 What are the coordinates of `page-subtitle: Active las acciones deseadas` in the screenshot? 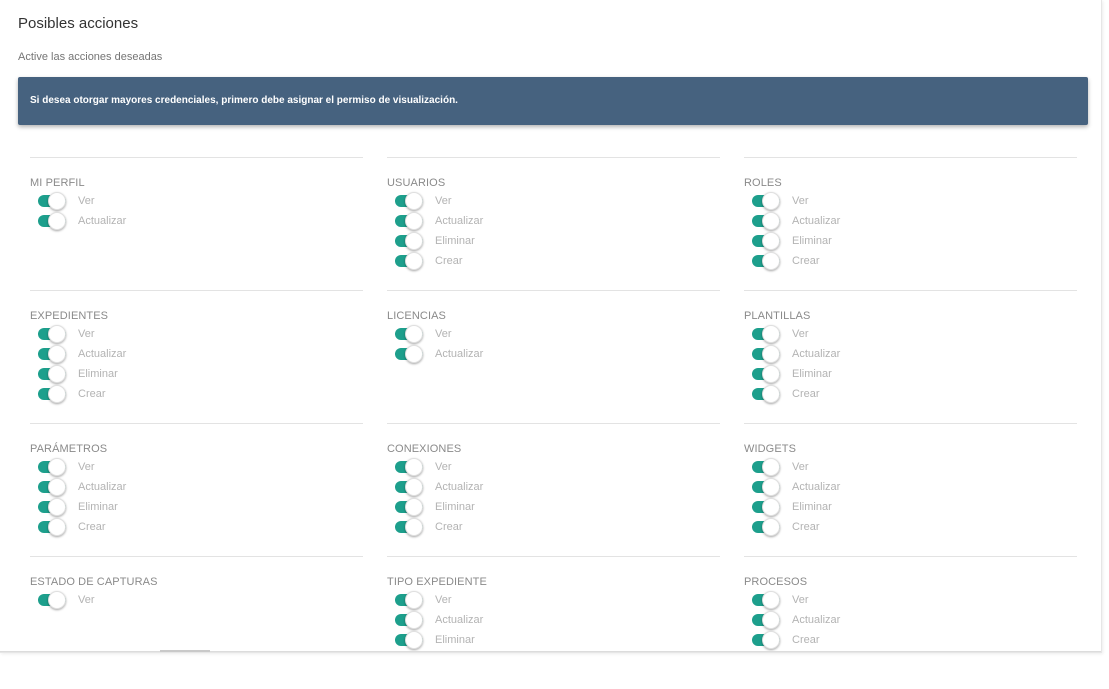 It's located at (90, 57).